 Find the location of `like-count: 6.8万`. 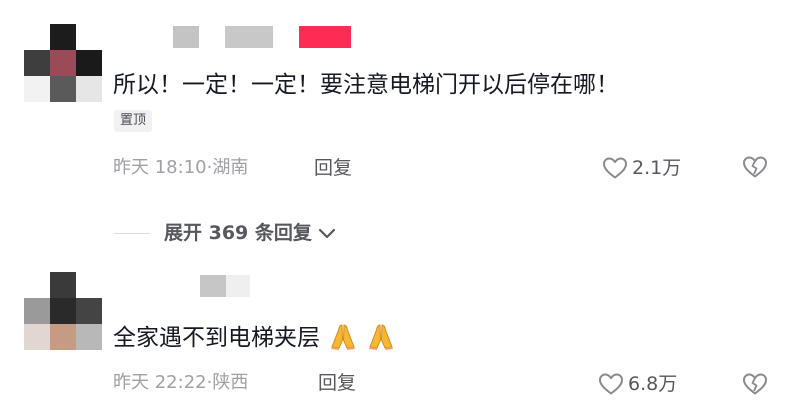

like-count: 6.8万 is located at coordinates (653, 384).